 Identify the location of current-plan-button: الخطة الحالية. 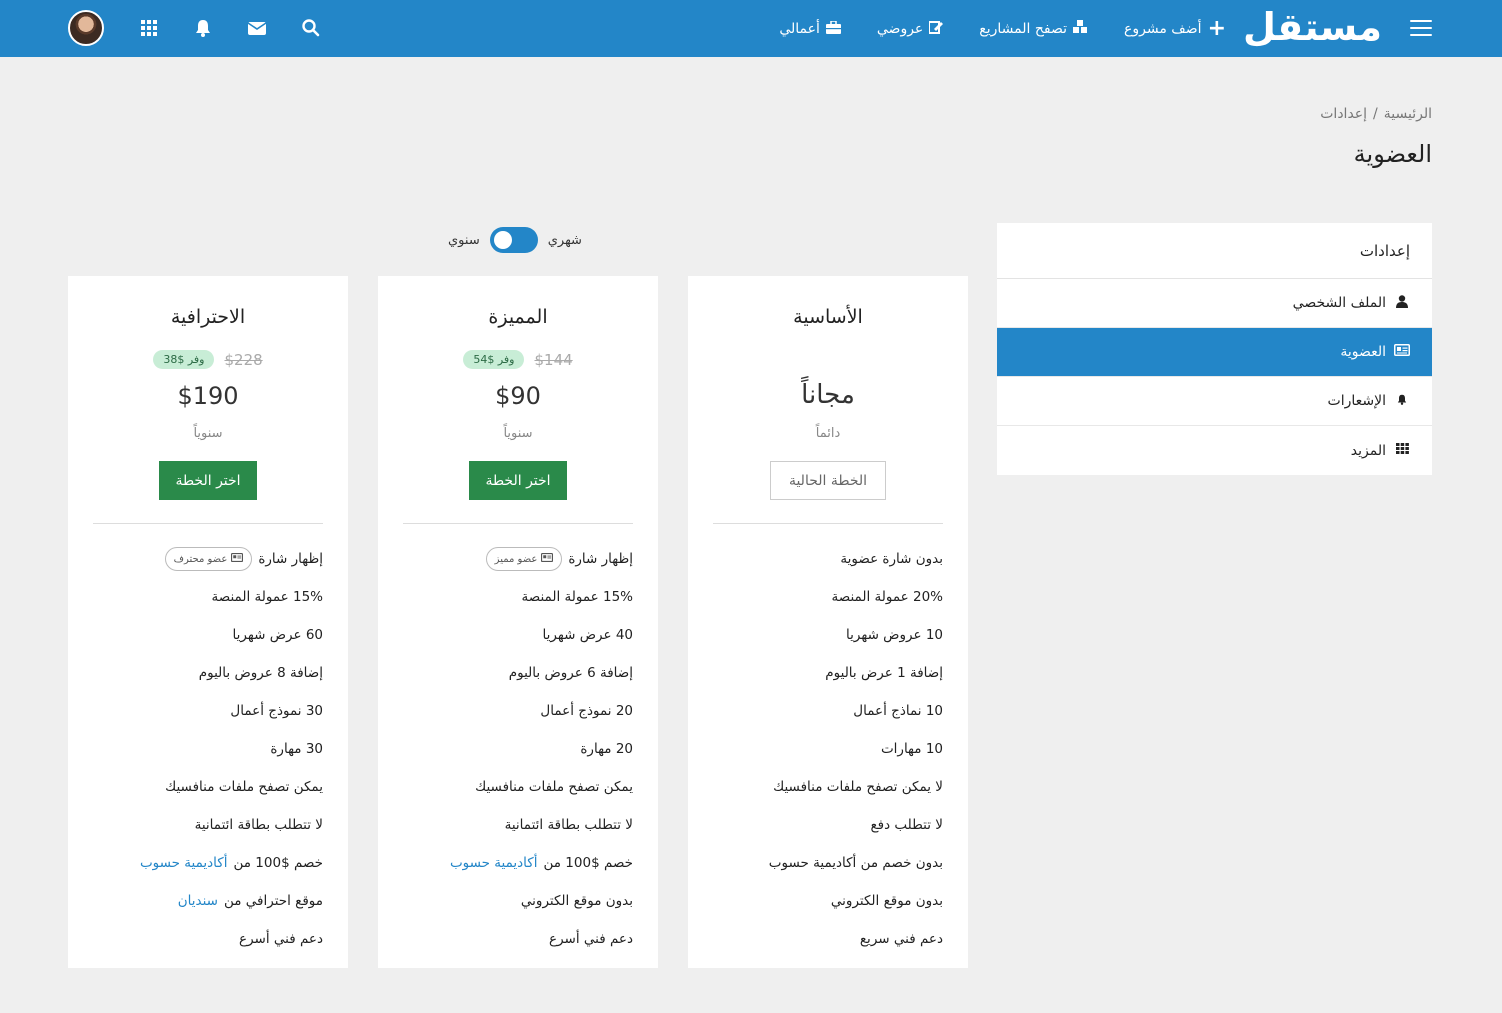
(828, 480).